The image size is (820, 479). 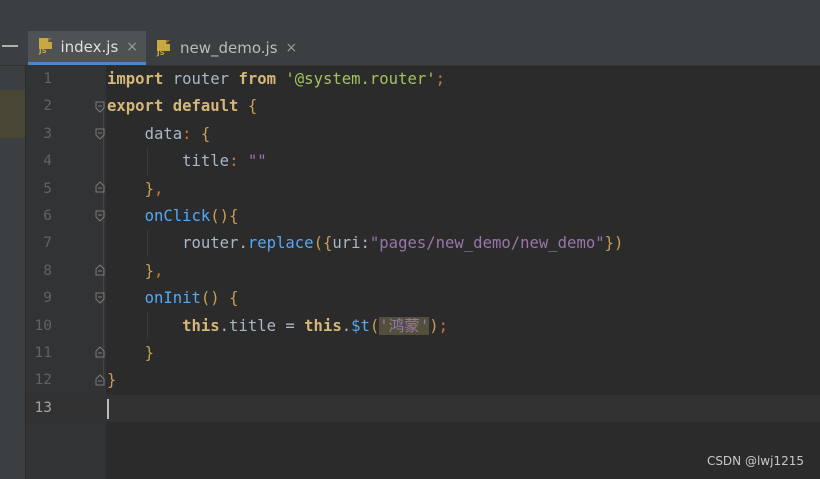 What do you see at coordinates (755, 461) in the screenshot?
I see `watermark: CSDN @lwj1215` at bounding box center [755, 461].